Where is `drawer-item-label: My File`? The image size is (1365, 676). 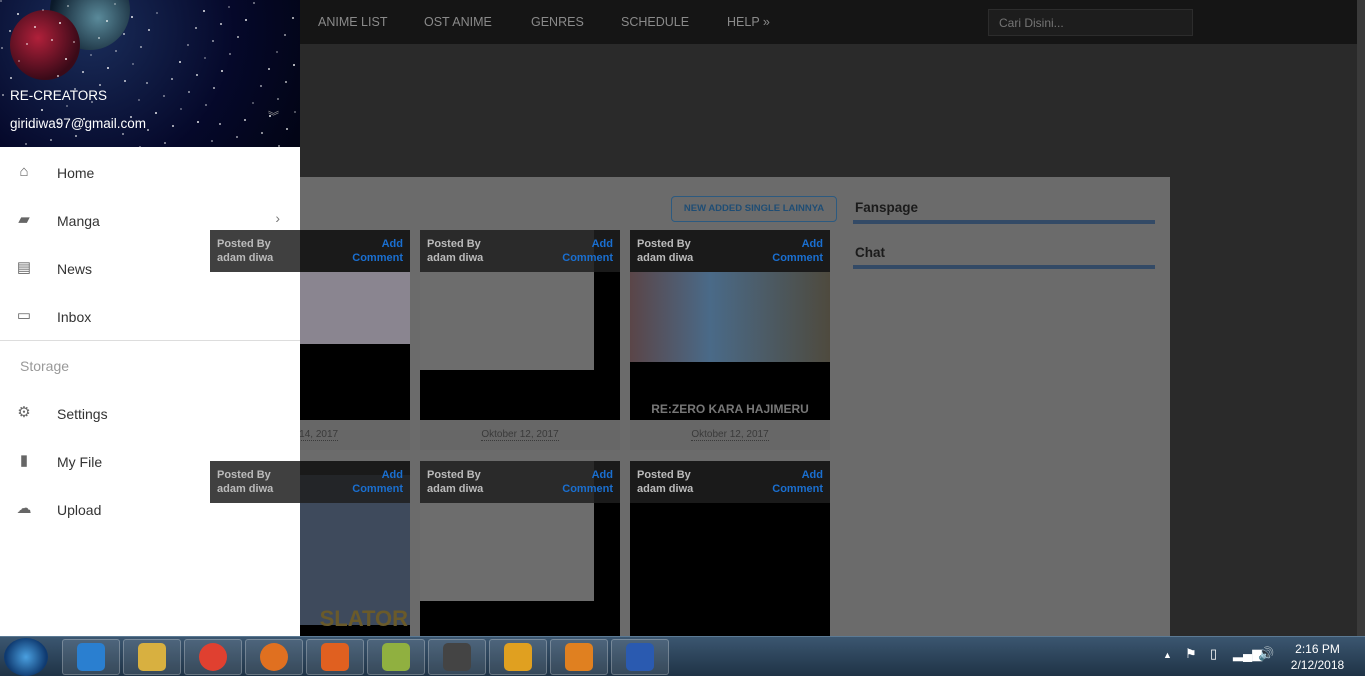
drawer-item-label: My File is located at coordinates (80, 462).